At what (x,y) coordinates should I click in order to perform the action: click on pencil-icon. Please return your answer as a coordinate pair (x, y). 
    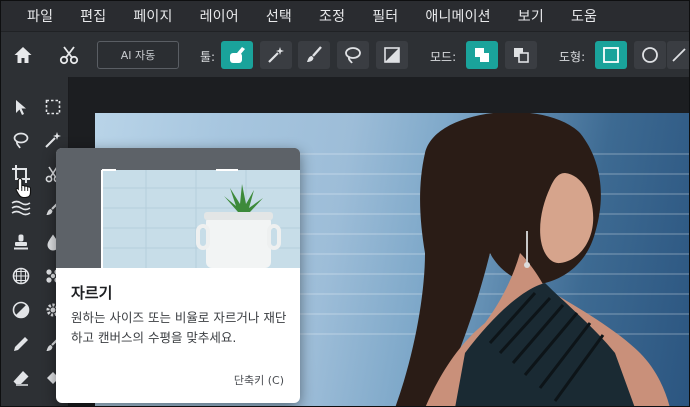
    Looking at the image, I should click on (21, 344).